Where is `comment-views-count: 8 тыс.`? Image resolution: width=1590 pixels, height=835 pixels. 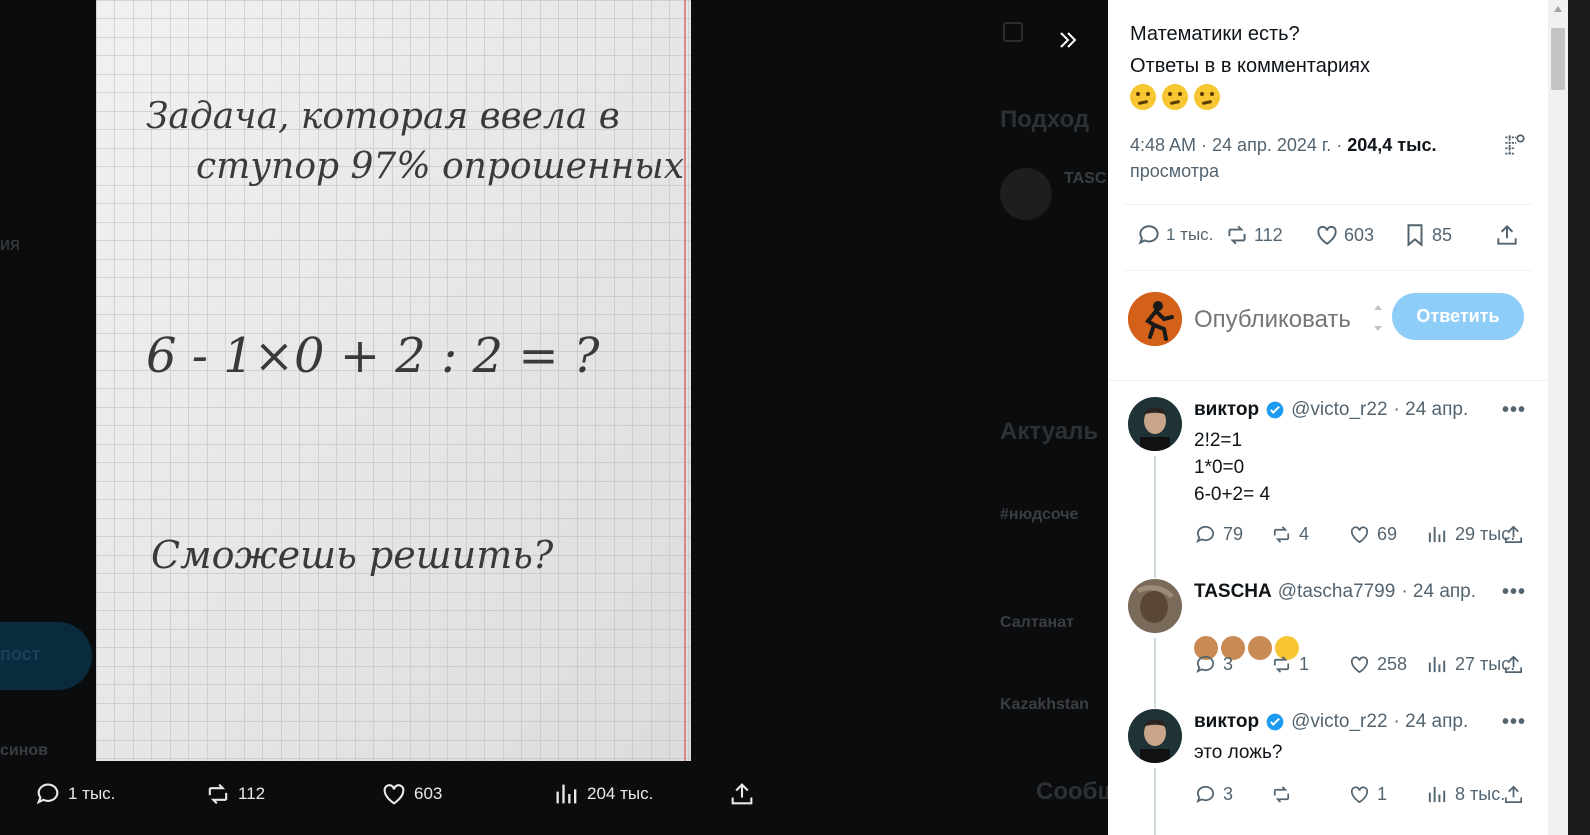 comment-views-count: 8 тыс. is located at coordinates (1480, 794).